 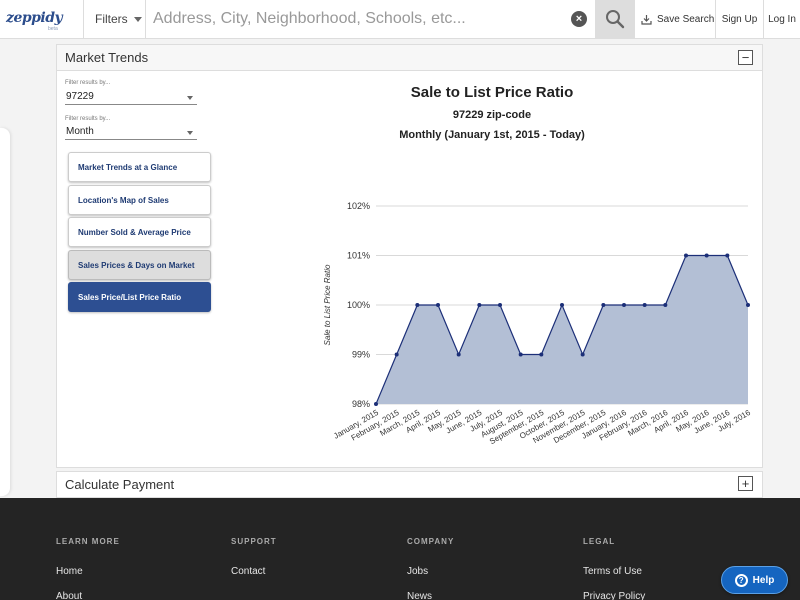 What do you see at coordinates (358, 206) in the screenshot?
I see `y-tick-label: 102%` at bounding box center [358, 206].